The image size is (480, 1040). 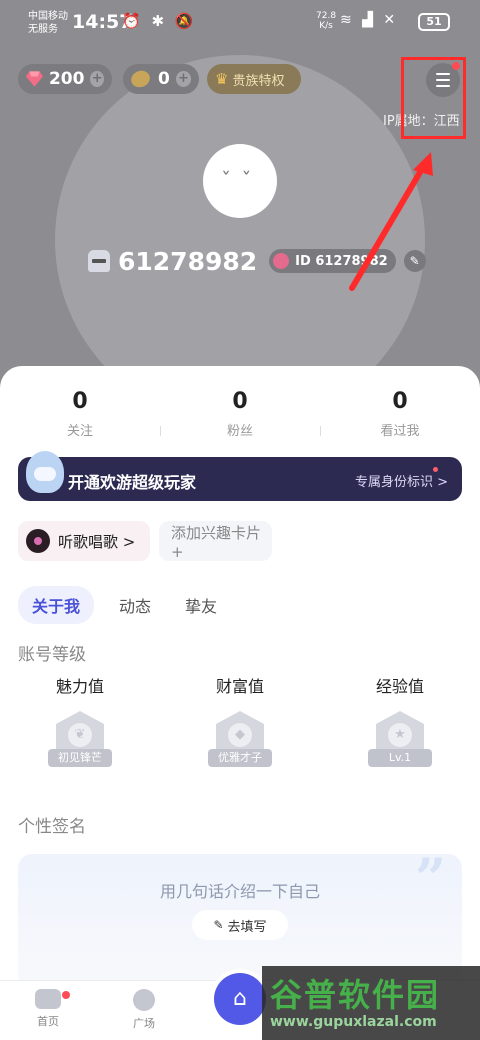 I want to click on carrier-2: 无服务, so click(x=43, y=29).